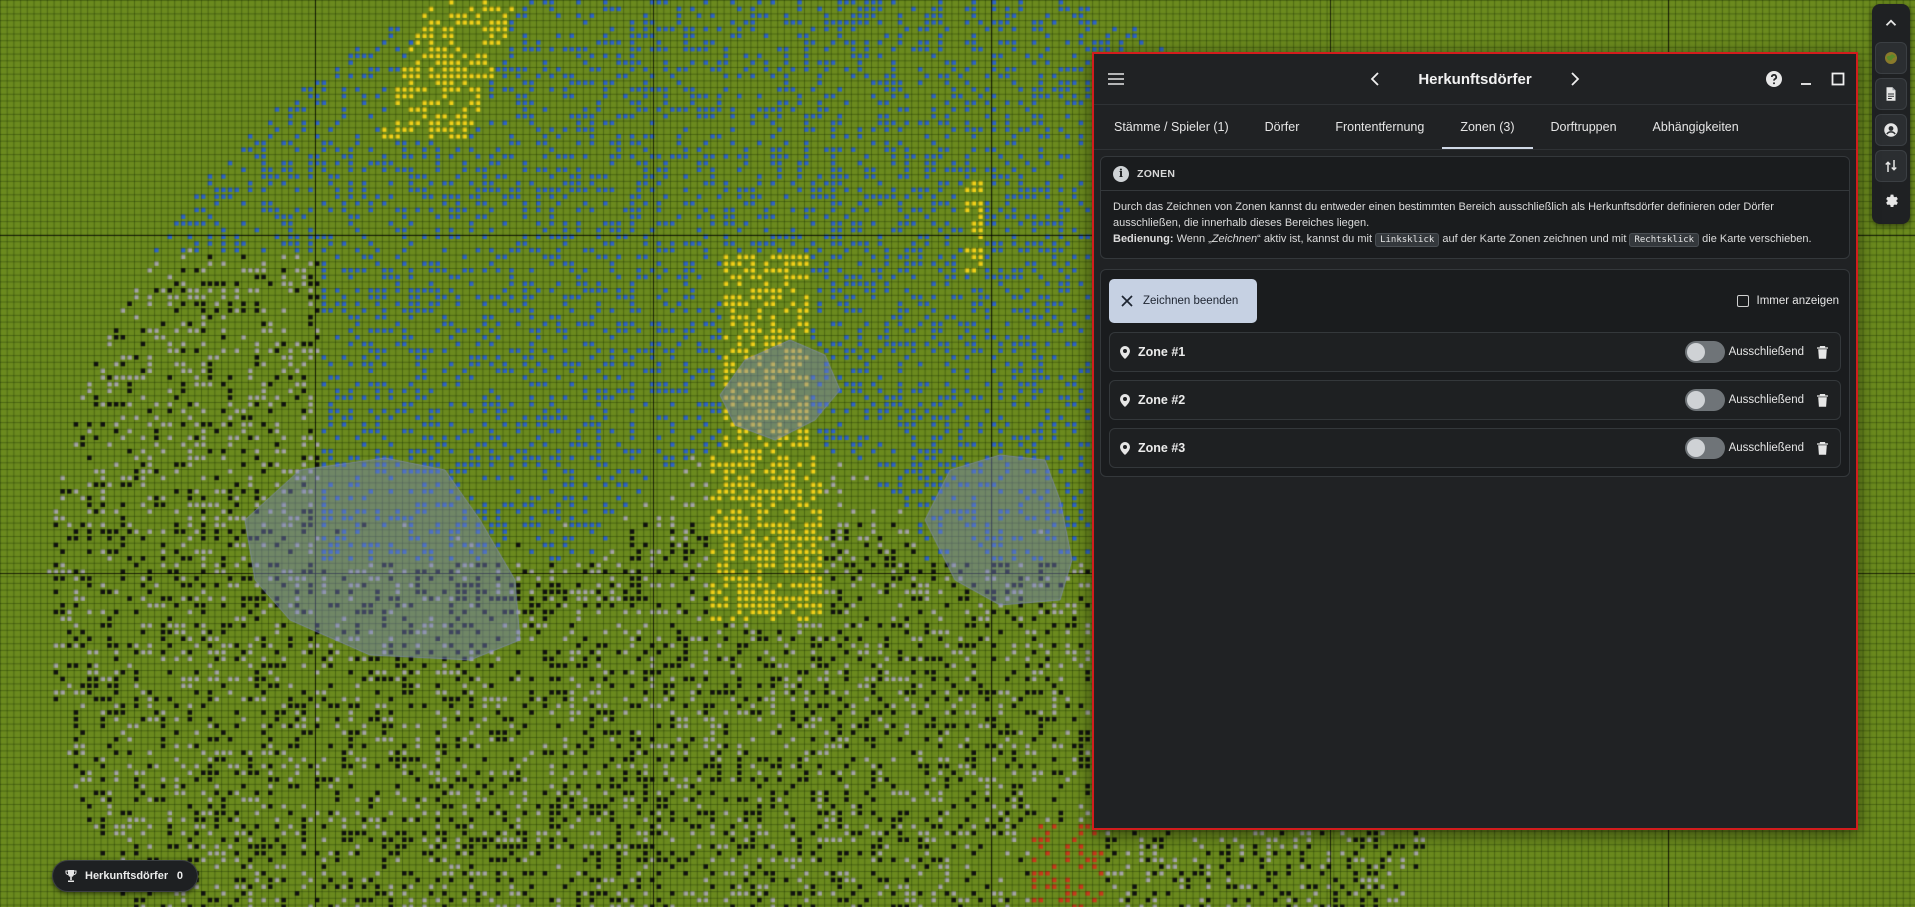 Image resolution: width=1915 pixels, height=907 pixels. Describe the element at coordinates (1891, 94) in the screenshot. I see `document-icon` at that location.